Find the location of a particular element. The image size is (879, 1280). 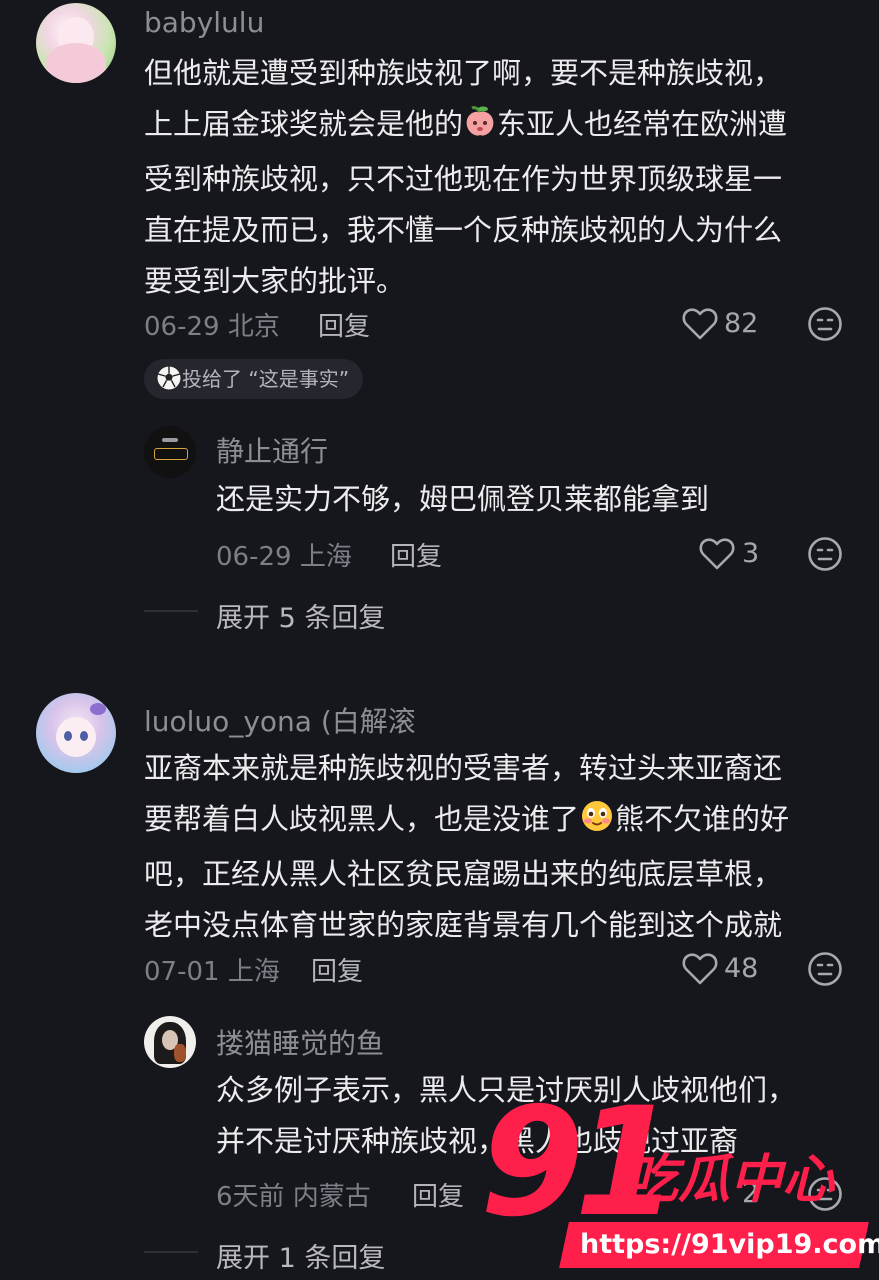

like-count: 82 is located at coordinates (741, 323).